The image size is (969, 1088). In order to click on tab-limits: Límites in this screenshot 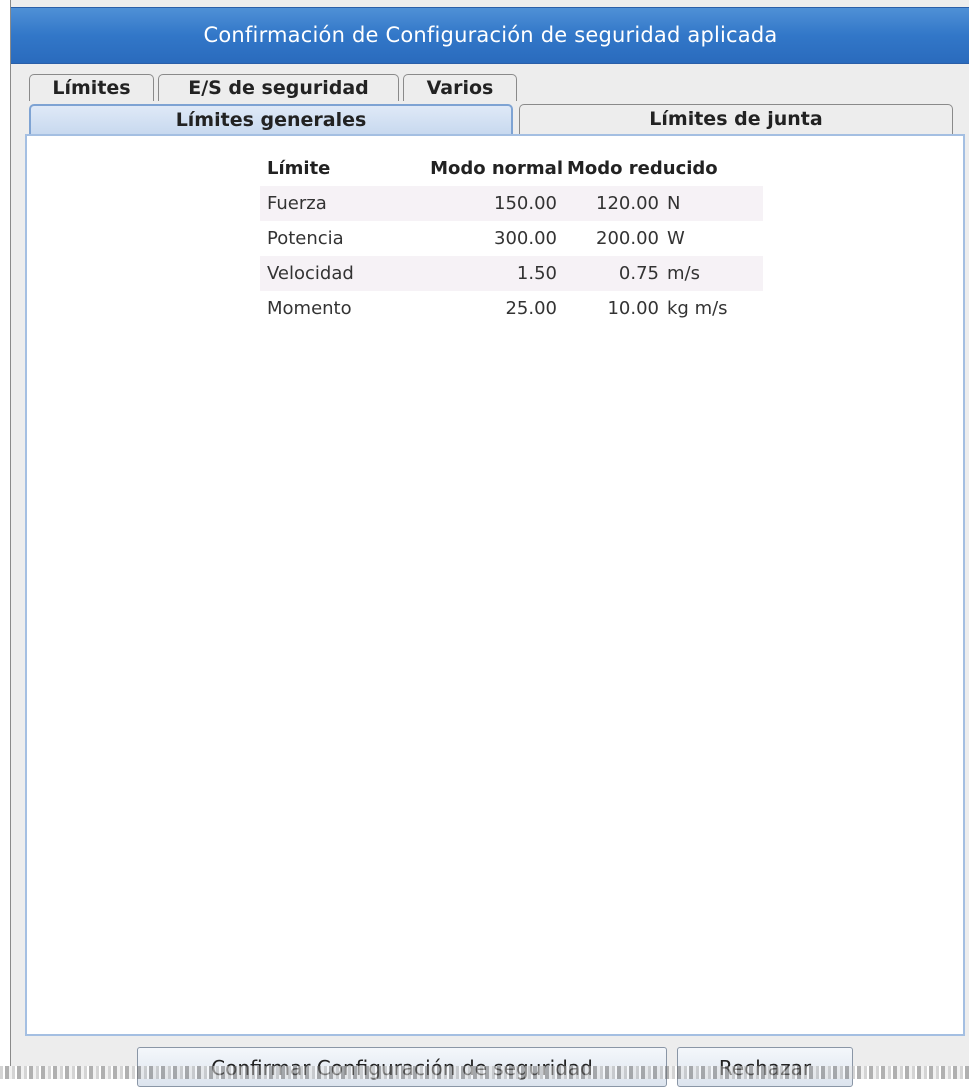, I will do `click(91, 87)`.